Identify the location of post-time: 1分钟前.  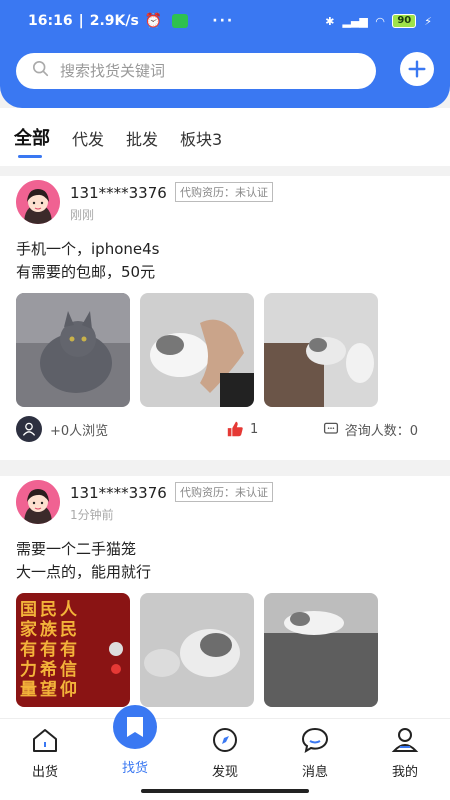
(92, 515).